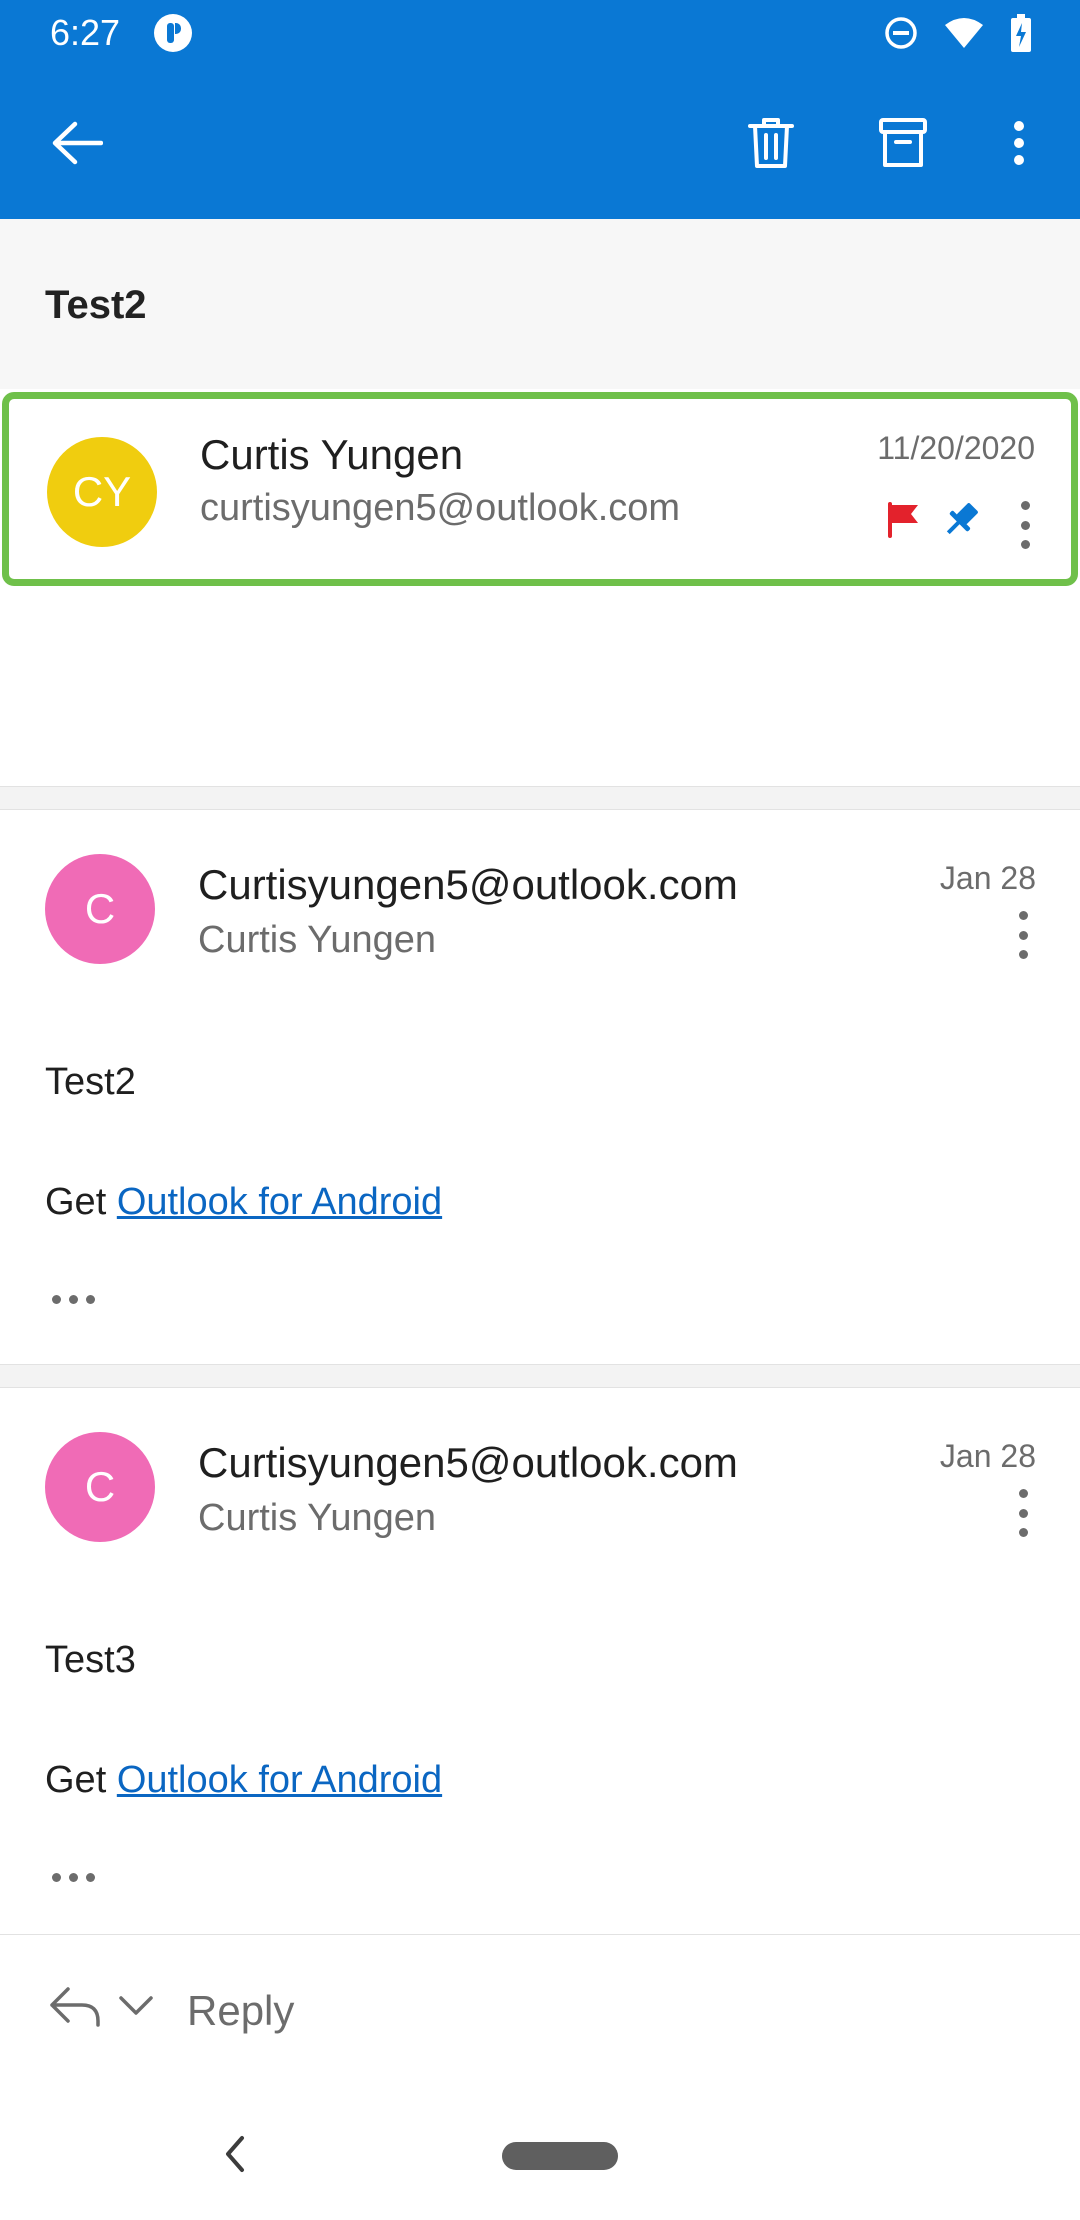 This screenshot has width=1080, height=2220. I want to click on delete-button, so click(771, 143).